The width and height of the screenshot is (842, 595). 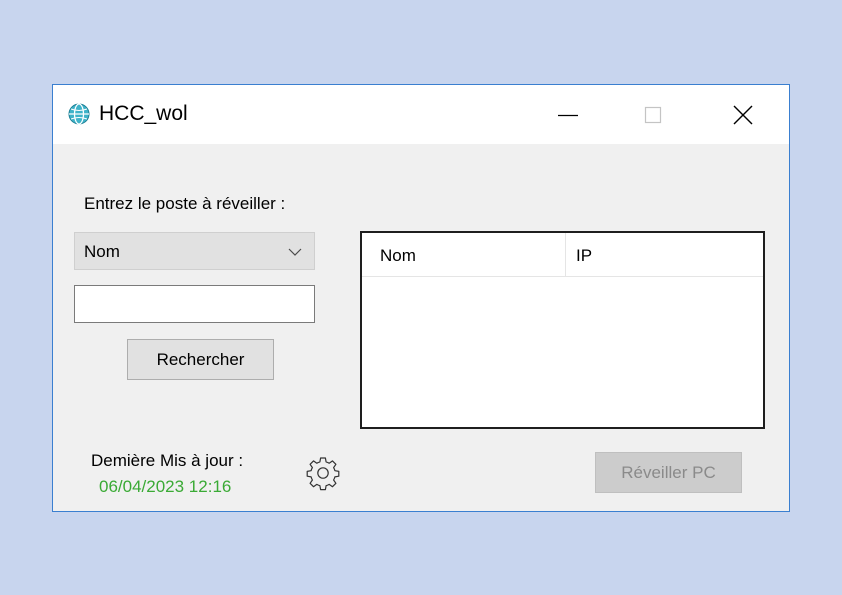 I want to click on minimize-button, so click(x=568, y=114).